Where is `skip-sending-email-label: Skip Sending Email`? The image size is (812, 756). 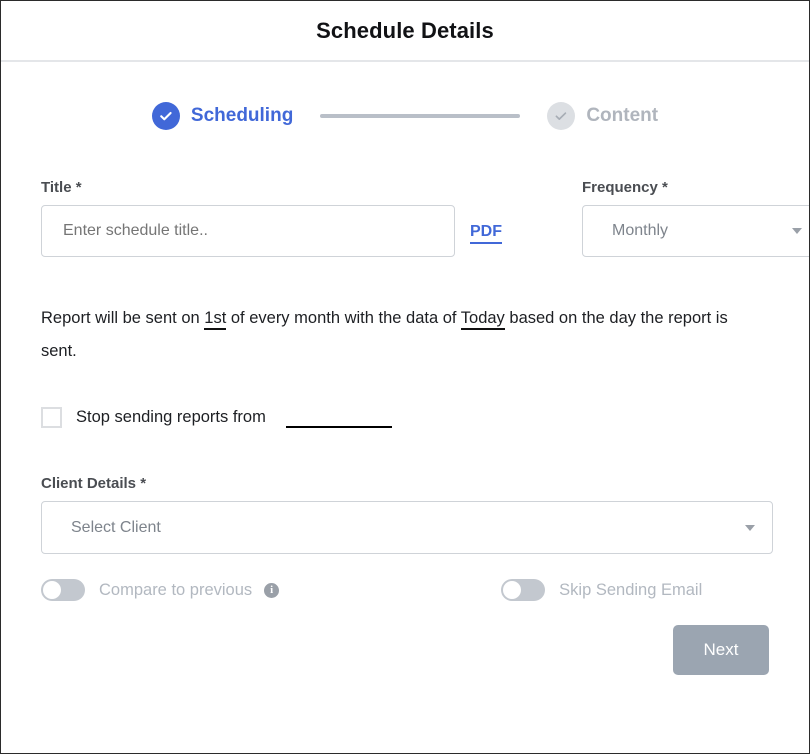
skip-sending-email-label: Skip Sending Email is located at coordinates (631, 589).